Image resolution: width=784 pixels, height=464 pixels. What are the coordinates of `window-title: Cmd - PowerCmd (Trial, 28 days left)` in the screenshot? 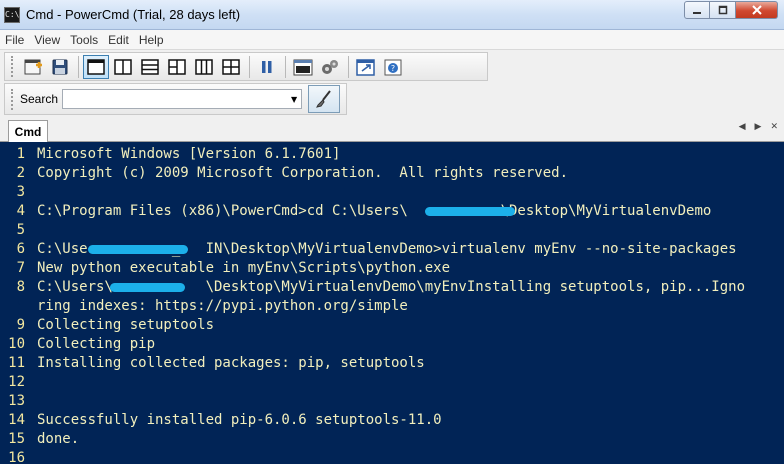 It's located at (133, 14).